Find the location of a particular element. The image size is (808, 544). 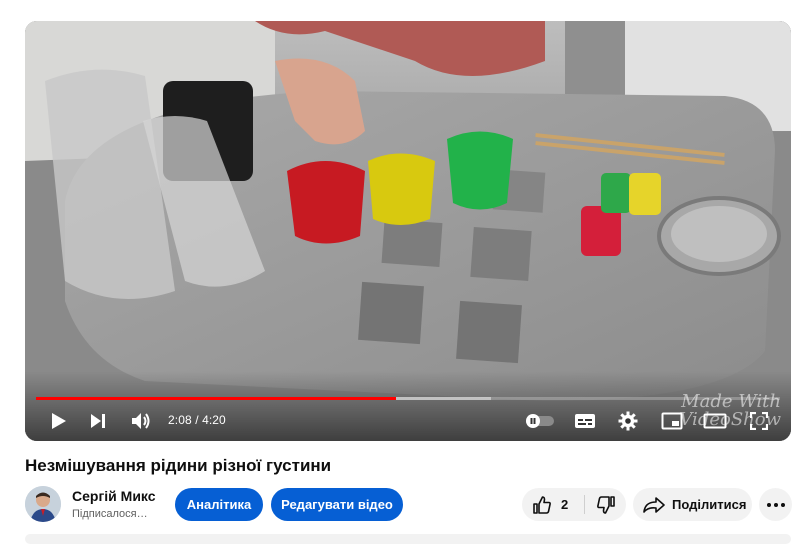

settings-button is located at coordinates (628, 421).